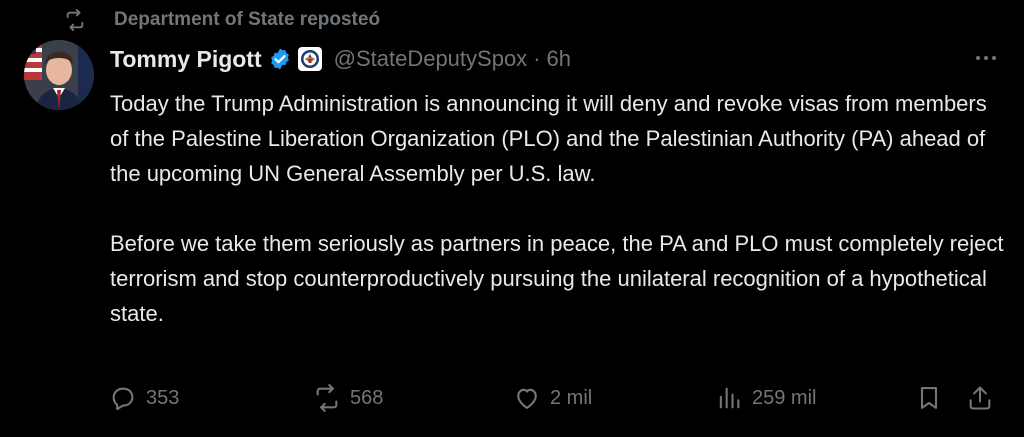  What do you see at coordinates (280, 59) in the screenshot?
I see `verified-badge-icon` at bounding box center [280, 59].